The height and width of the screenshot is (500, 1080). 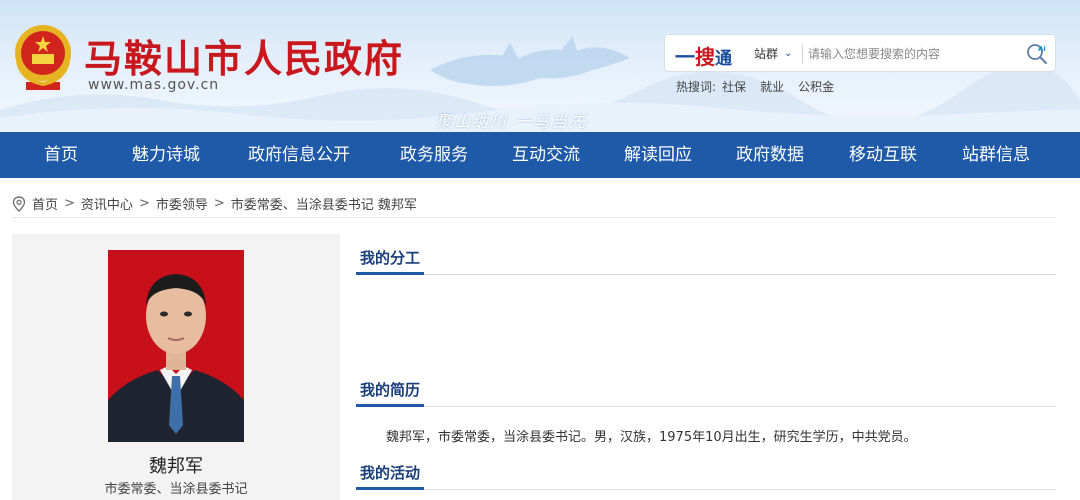 What do you see at coordinates (1037, 54) in the screenshot?
I see `search-ai-icon: Ai` at bounding box center [1037, 54].